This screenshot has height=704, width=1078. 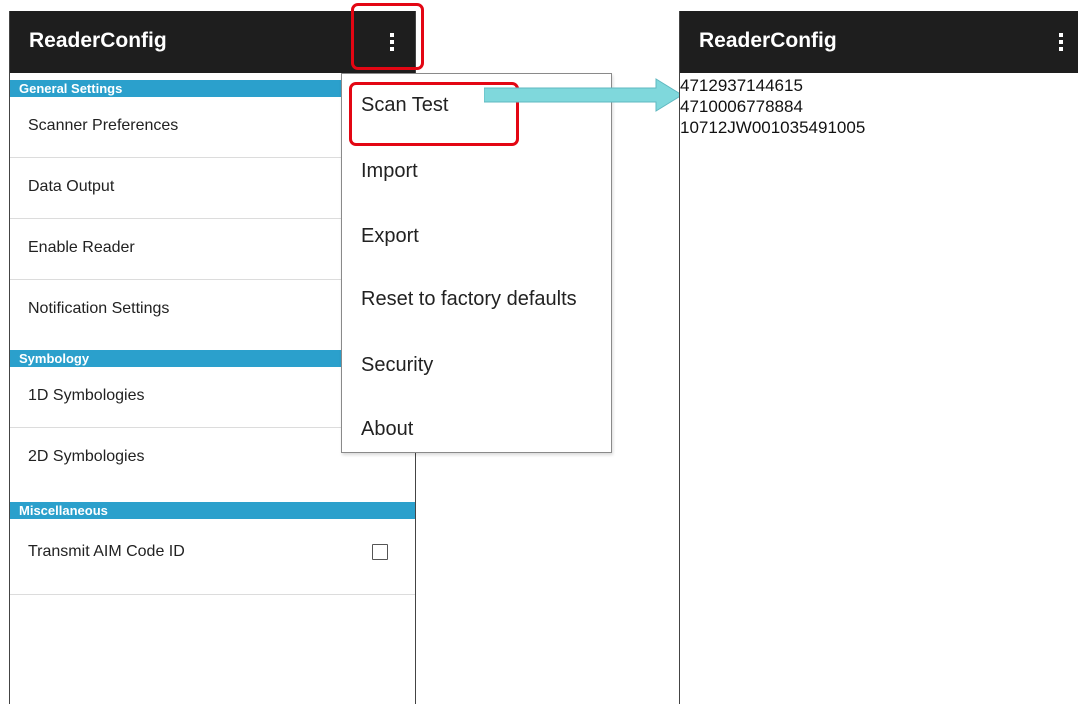 I want to click on menu-item-reset-factory-defaults: Reset to factory defaults, so click(x=469, y=299).